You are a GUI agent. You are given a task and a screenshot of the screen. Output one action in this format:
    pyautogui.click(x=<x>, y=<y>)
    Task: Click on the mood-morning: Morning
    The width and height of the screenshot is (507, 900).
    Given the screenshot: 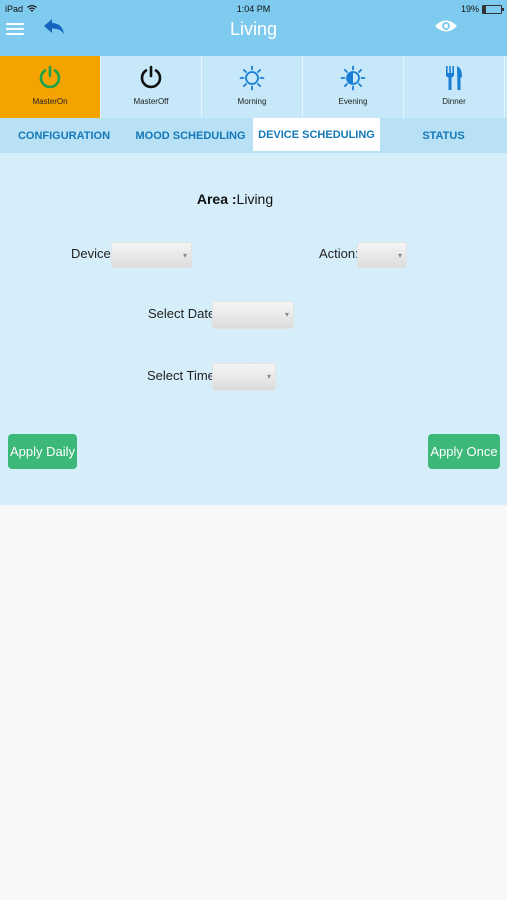 What is the action you would take?
    pyautogui.click(x=252, y=87)
    